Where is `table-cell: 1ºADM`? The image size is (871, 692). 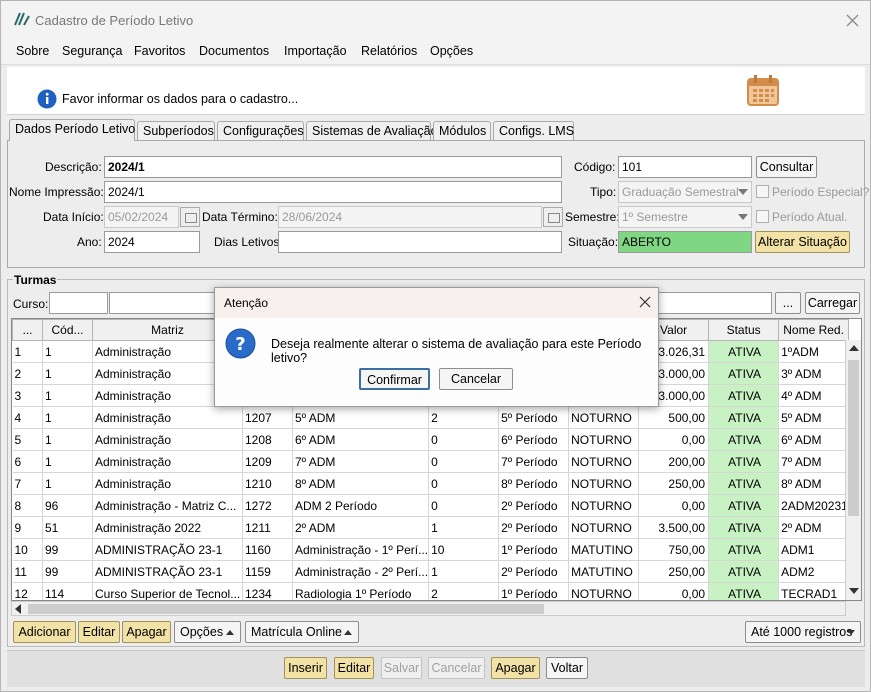
table-cell: 1ºADM is located at coordinates (814, 351).